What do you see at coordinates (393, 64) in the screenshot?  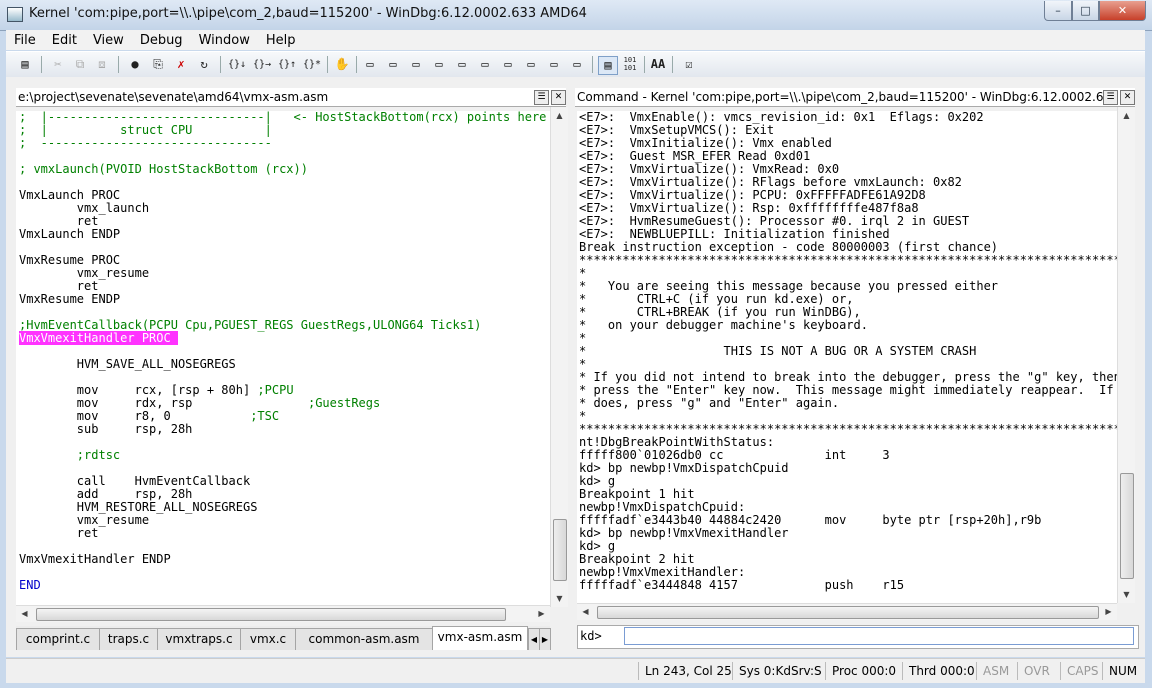 I see `watch-window-icon: ▭` at bounding box center [393, 64].